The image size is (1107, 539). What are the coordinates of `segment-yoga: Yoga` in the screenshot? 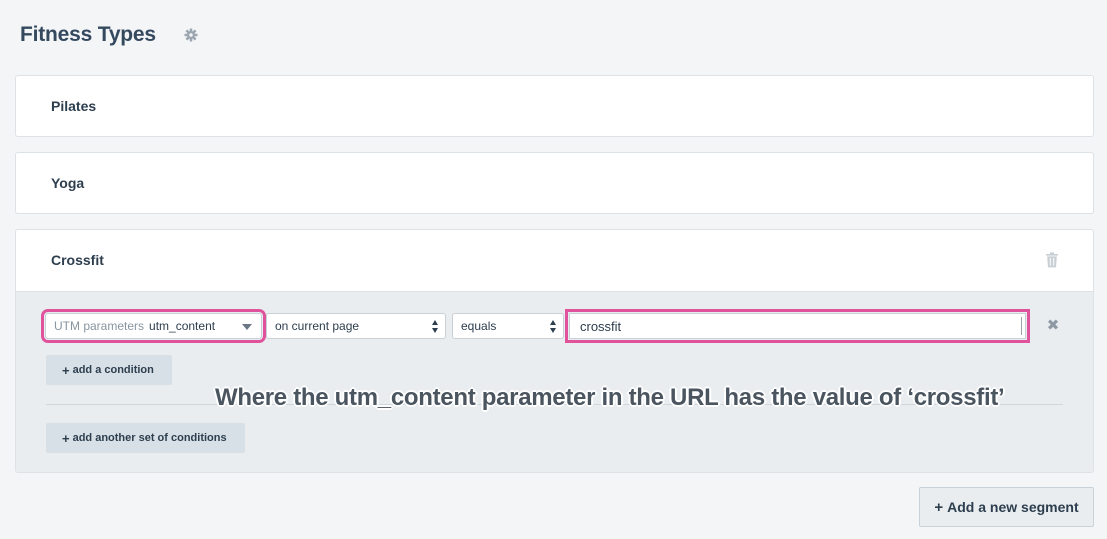 It's located at (554, 183).